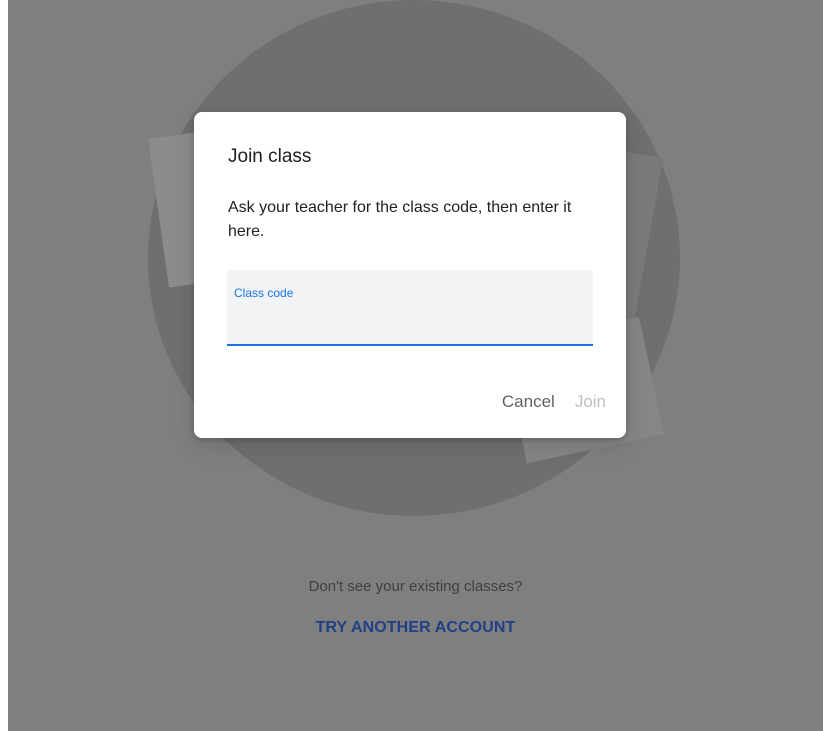 This screenshot has width=823, height=731. Describe the element at coordinates (270, 156) in the screenshot. I see `dialog-title: Join class` at that location.